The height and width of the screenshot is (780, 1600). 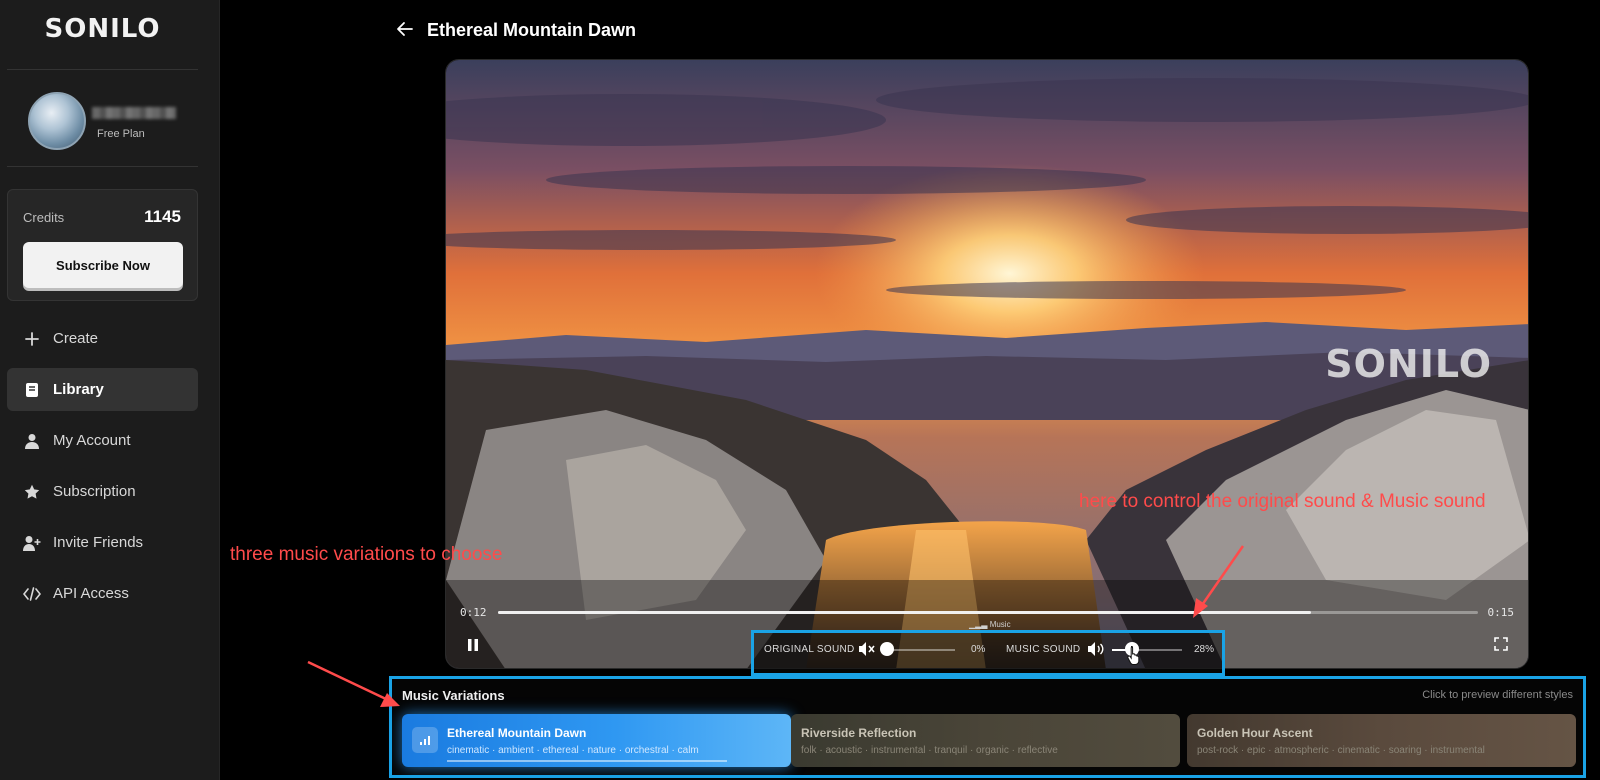 What do you see at coordinates (978, 649) in the screenshot?
I see `original-sound-value: 0%` at bounding box center [978, 649].